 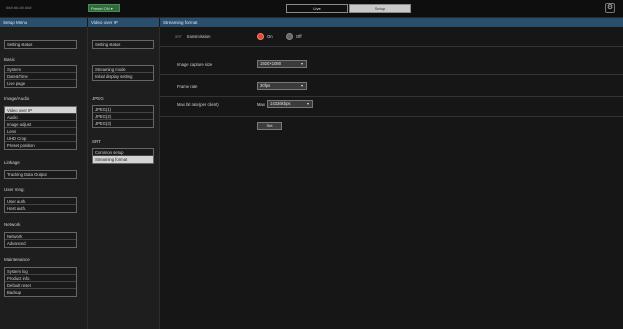 What do you see at coordinates (269, 126) in the screenshot?
I see `set-button: Set` at bounding box center [269, 126].